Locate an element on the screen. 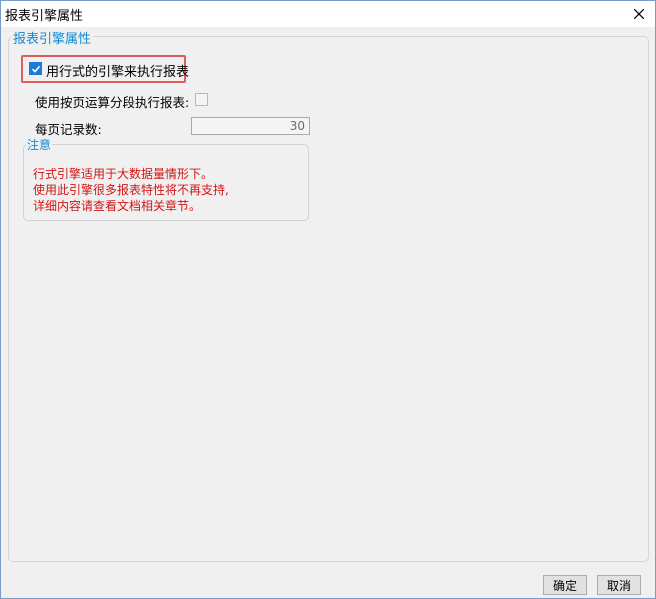 The image size is (656, 599). note-line: 详细内容请查看文档相关章节。 is located at coordinates (117, 206).